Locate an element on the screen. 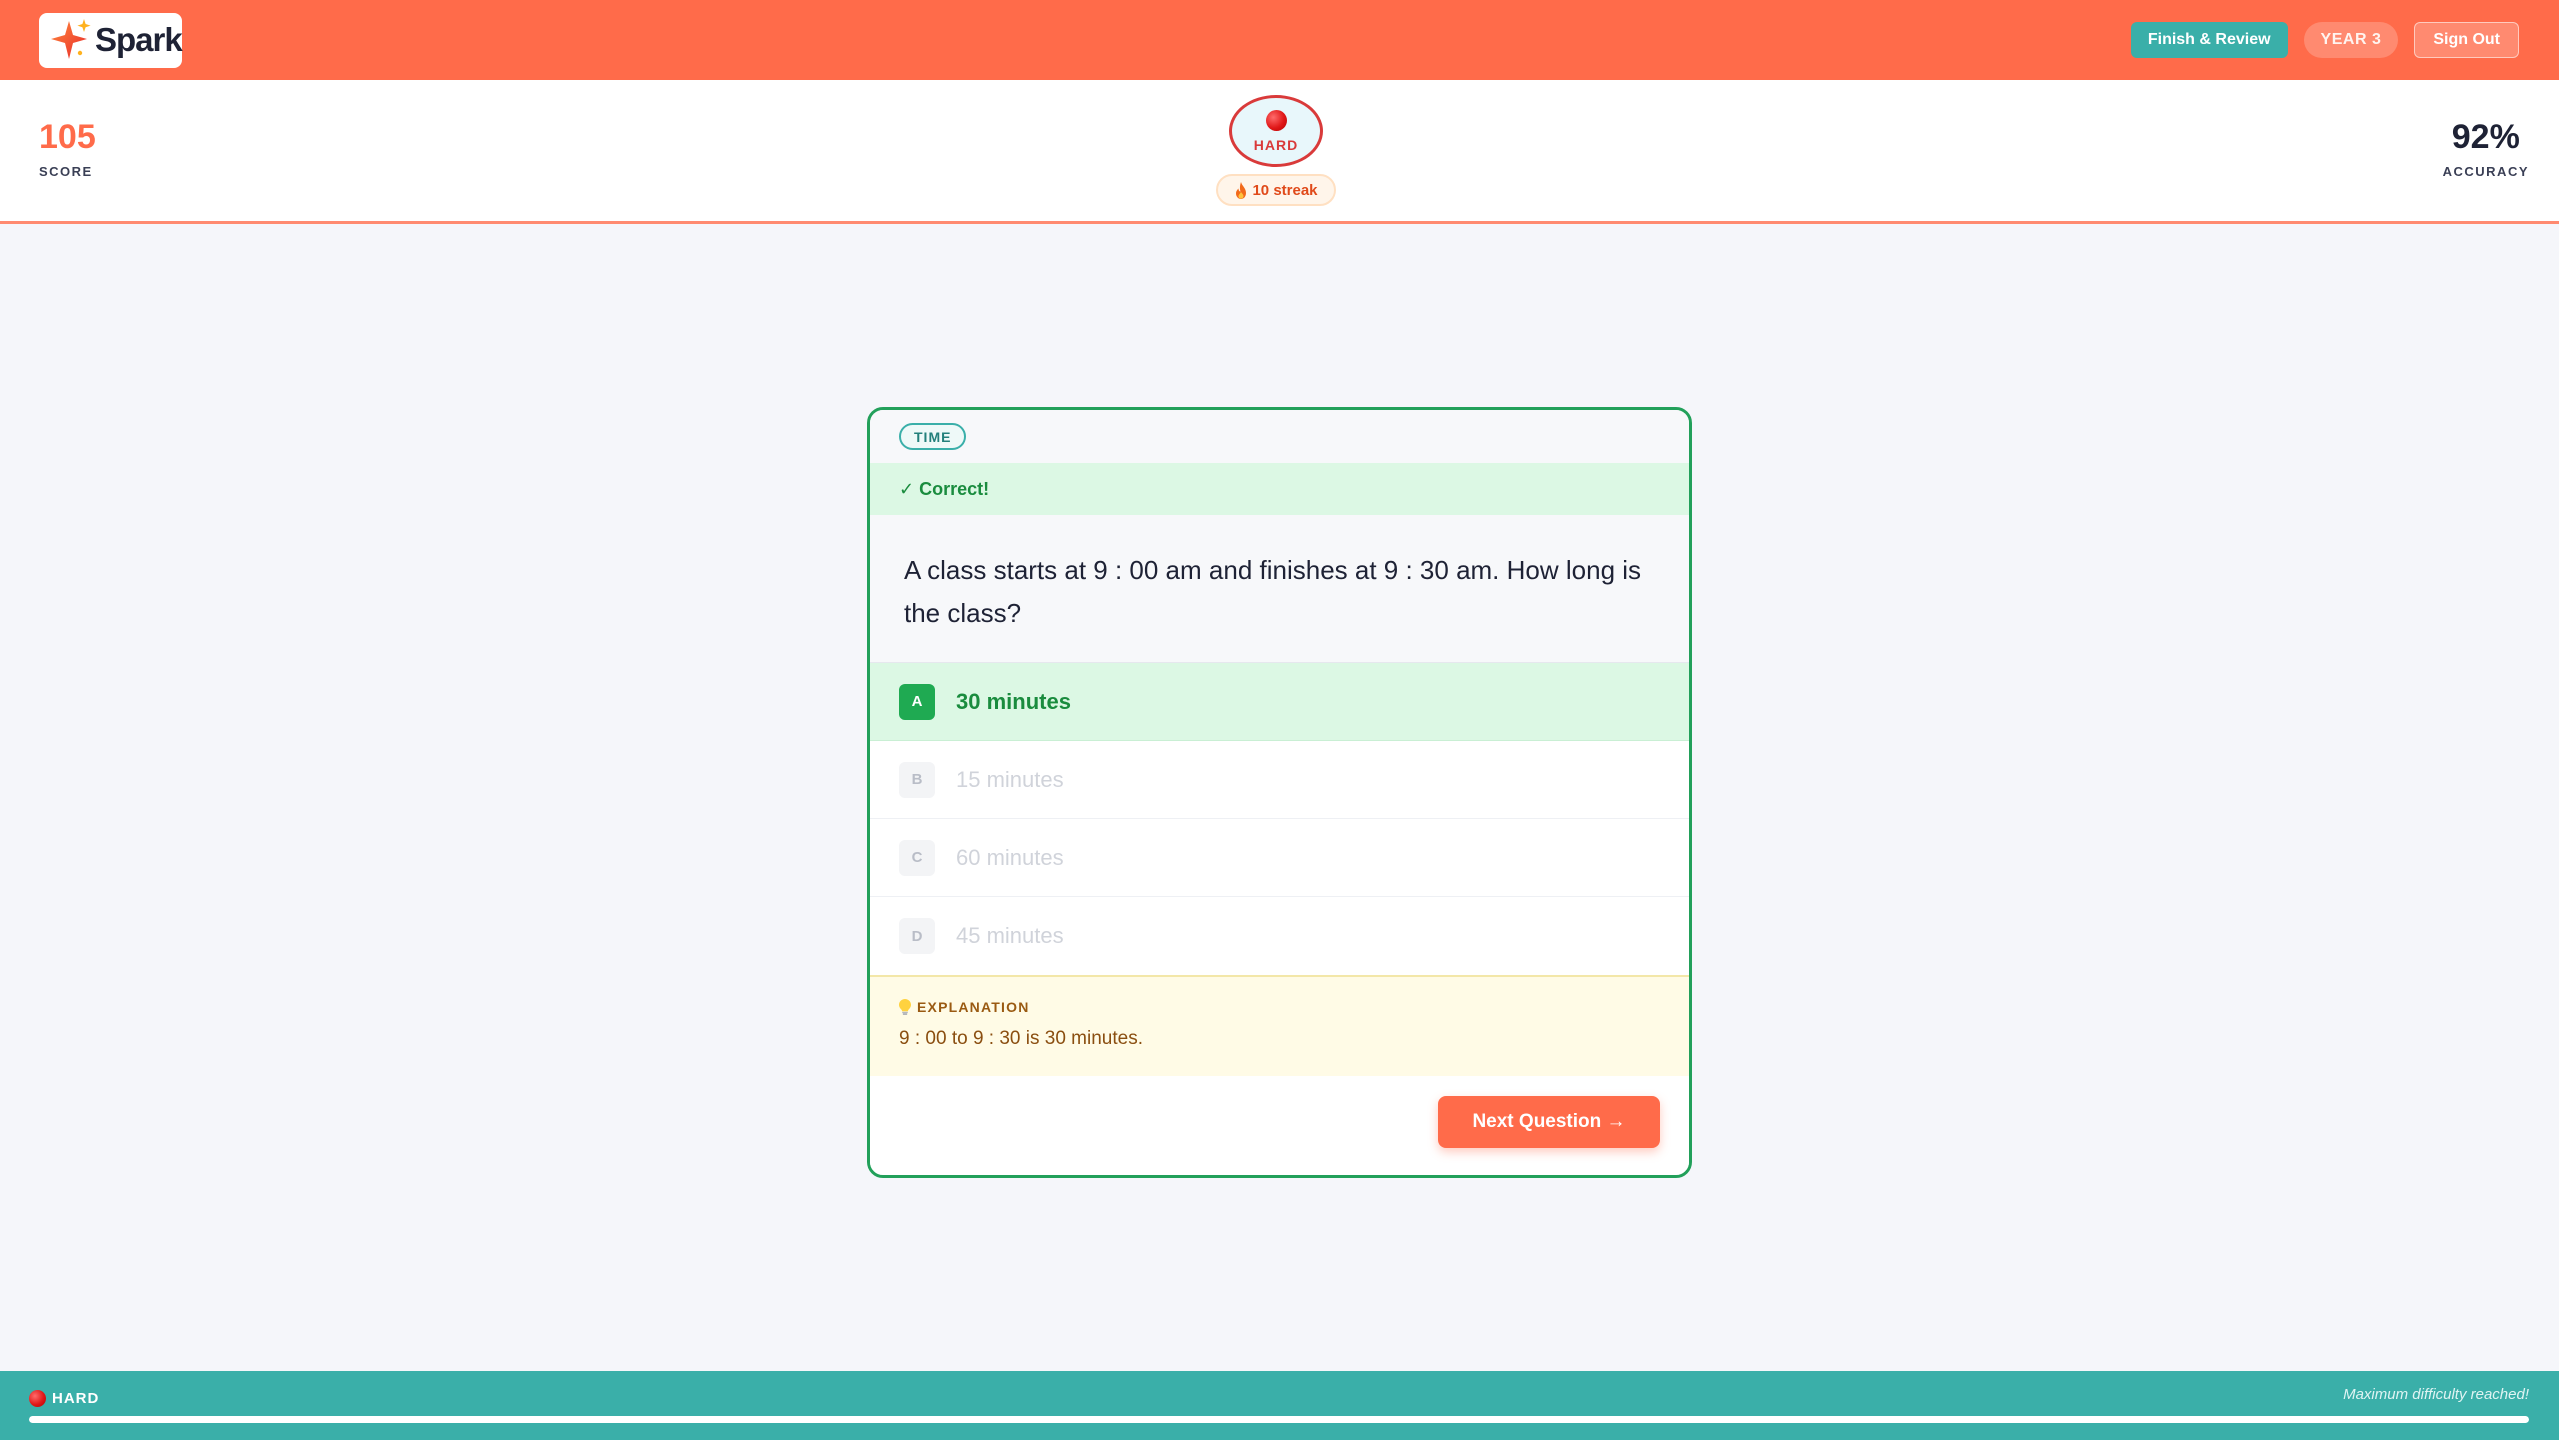 The height and width of the screenshot is (1440, 2559). option-text: 45 minutes is located at coordinates (1010, 935).